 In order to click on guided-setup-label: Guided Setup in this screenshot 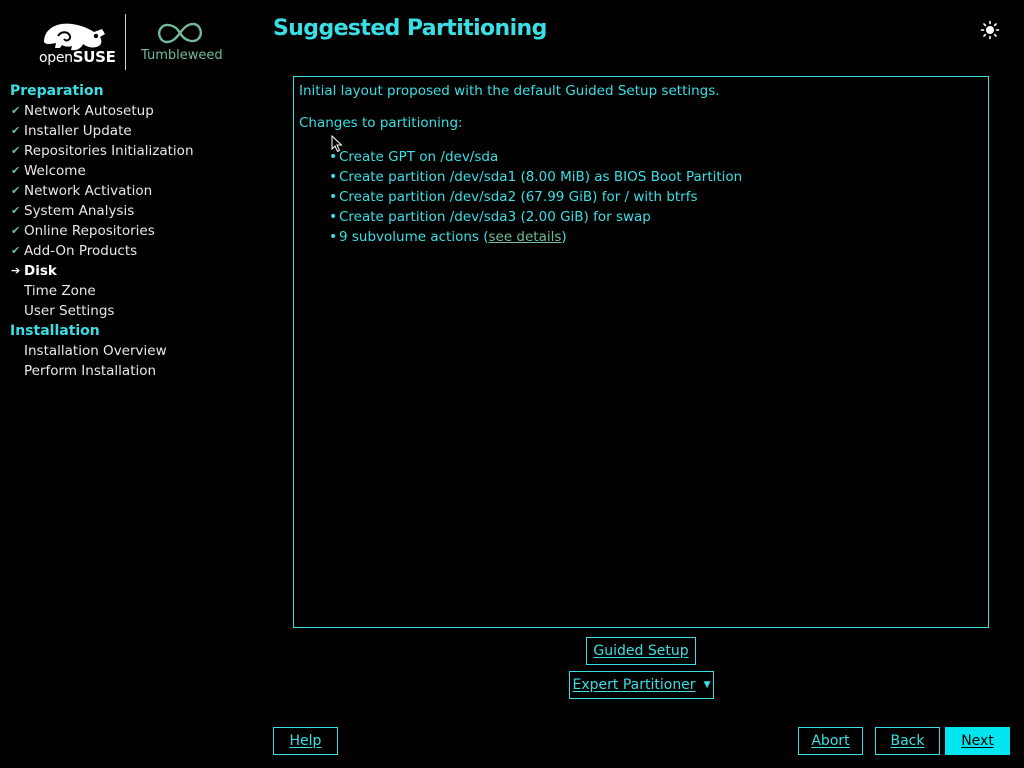, I will do `click(641, 651)`.